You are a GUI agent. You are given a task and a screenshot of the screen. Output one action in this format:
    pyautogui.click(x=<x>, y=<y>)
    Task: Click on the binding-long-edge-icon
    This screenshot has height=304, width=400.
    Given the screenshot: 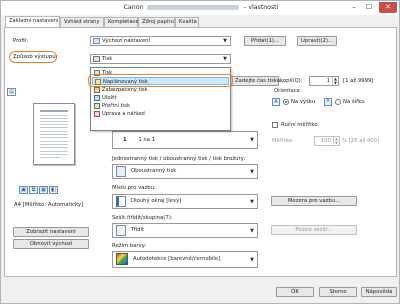 What is the action you would take?
    pyautogui.click(x=121, y=201)
    